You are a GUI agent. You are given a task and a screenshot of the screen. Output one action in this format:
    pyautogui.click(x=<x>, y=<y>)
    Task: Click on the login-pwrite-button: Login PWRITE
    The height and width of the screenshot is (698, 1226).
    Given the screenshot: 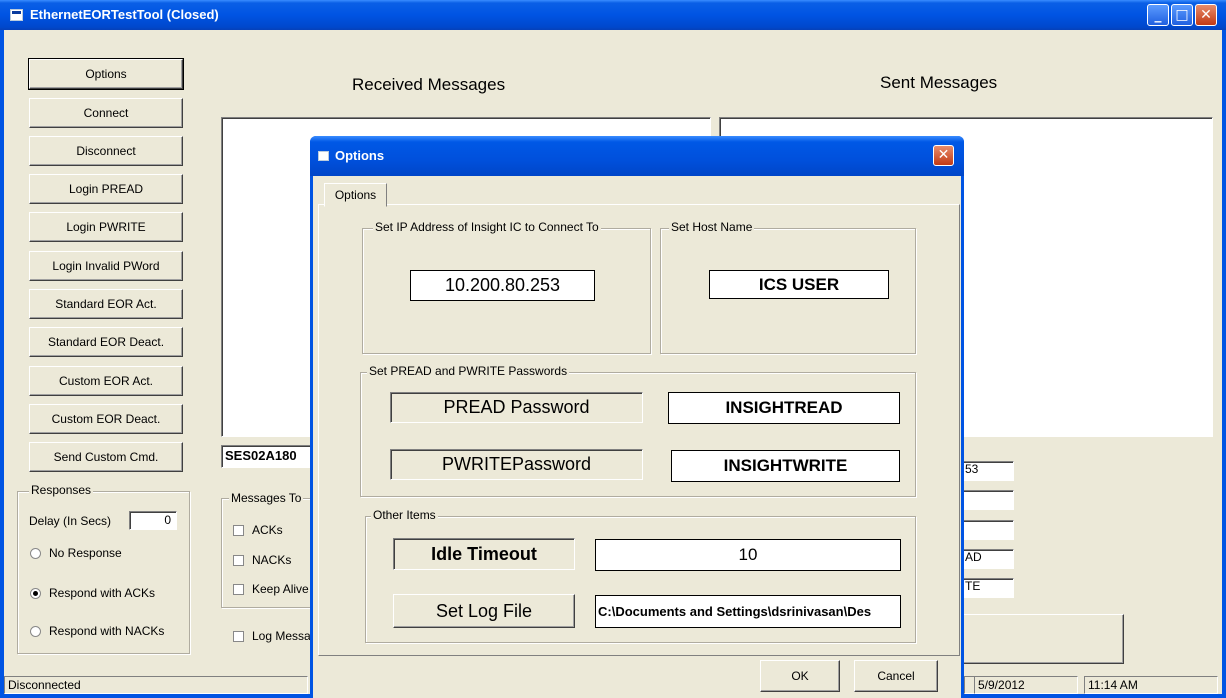 What is the action you would take?
    pyautogui.click(x=106, y=227)
    